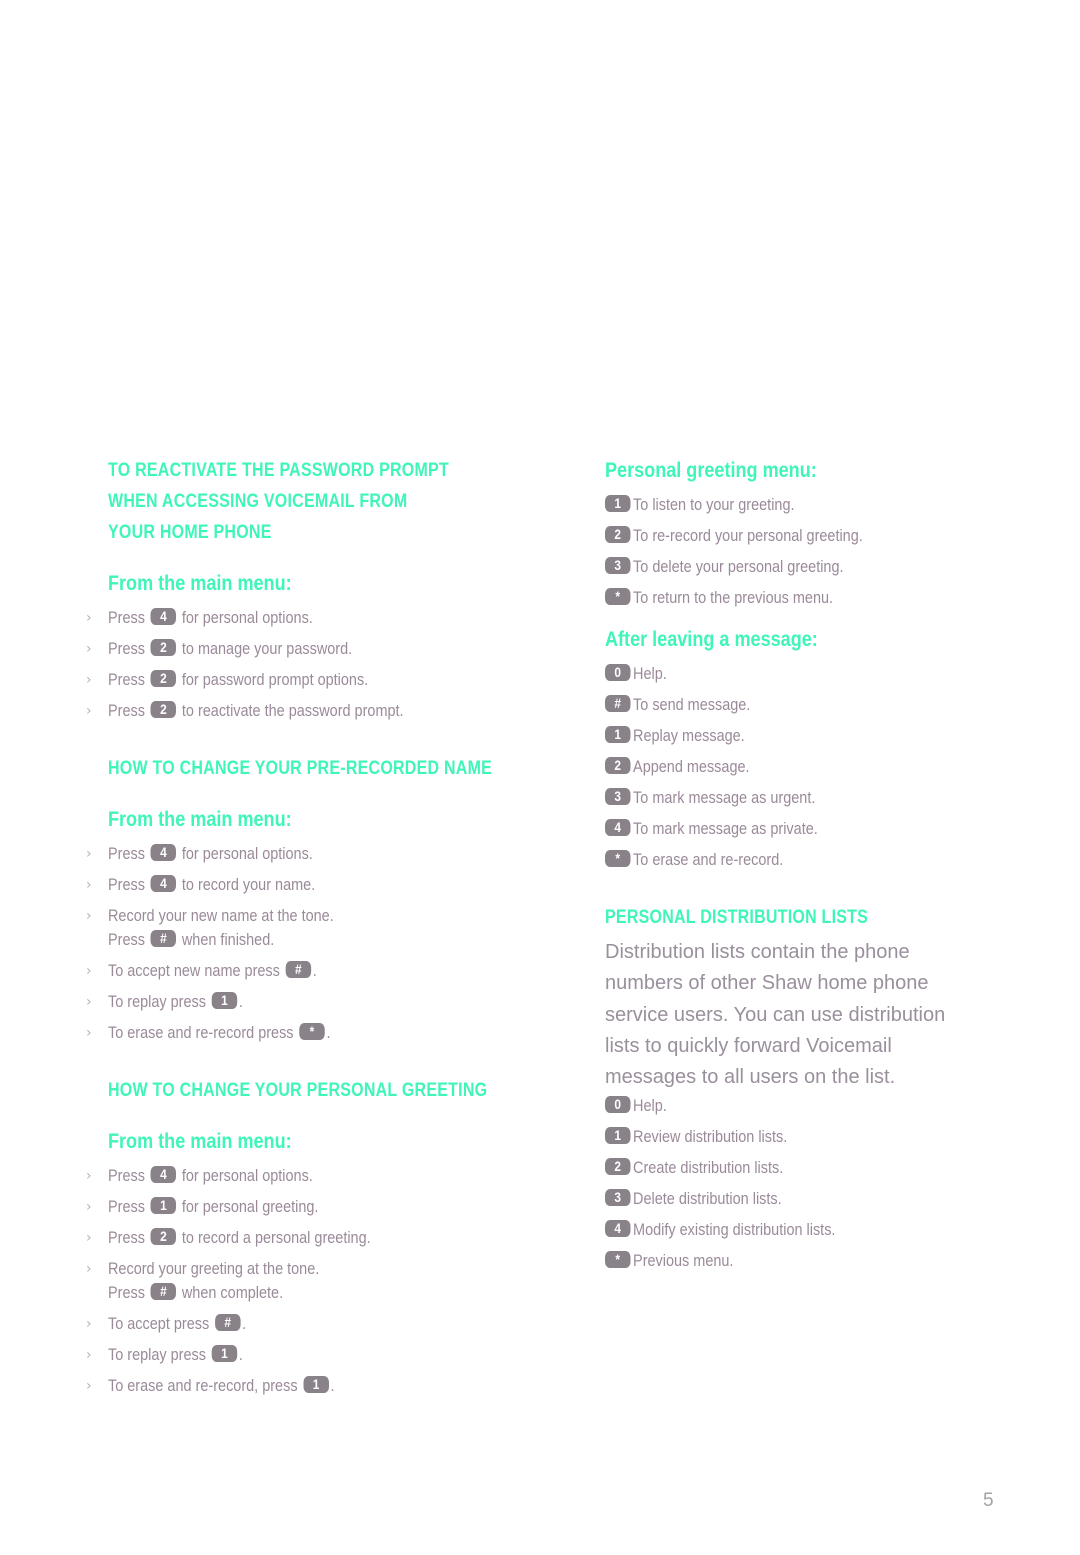 The width and height of the screenshot is (1080, 1555). Describe the element at coordinates (805, 567) in the screenshot. I see `menu-option: 3 To delete your personal greeting.` at that location.